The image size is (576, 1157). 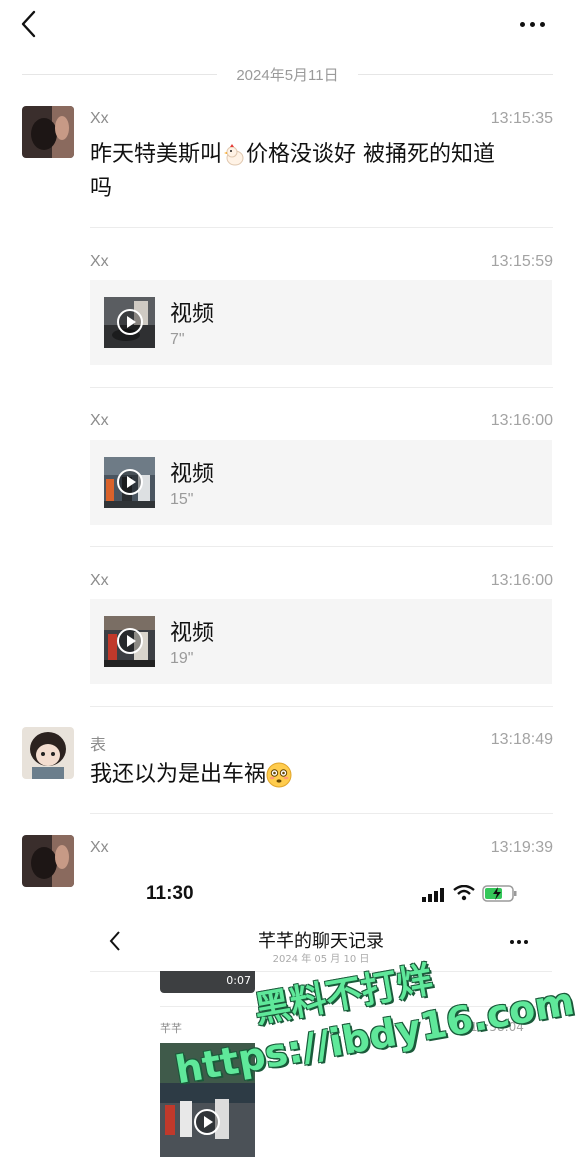 What do you see at coordinates (321, 322) in the screenshot?
I see `video-card: 视频 7"` at bounding box center [321, 322].